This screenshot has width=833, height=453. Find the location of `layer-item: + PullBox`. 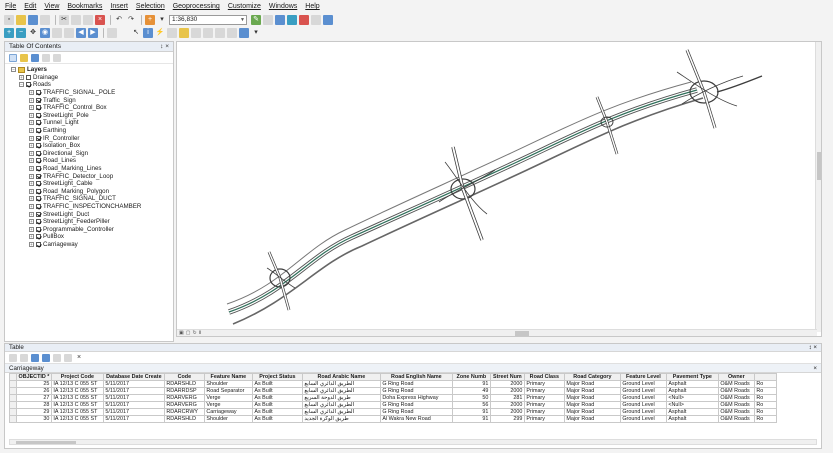

layer-item: + PullBox is located at coordinates (89, 237).